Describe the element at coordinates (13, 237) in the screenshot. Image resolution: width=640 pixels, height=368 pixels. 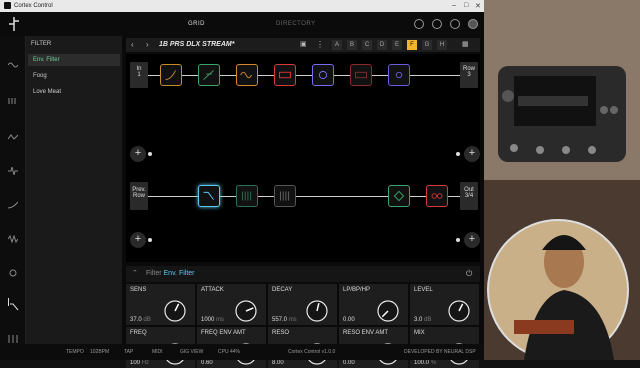
I see `modulation-icon` at that location.